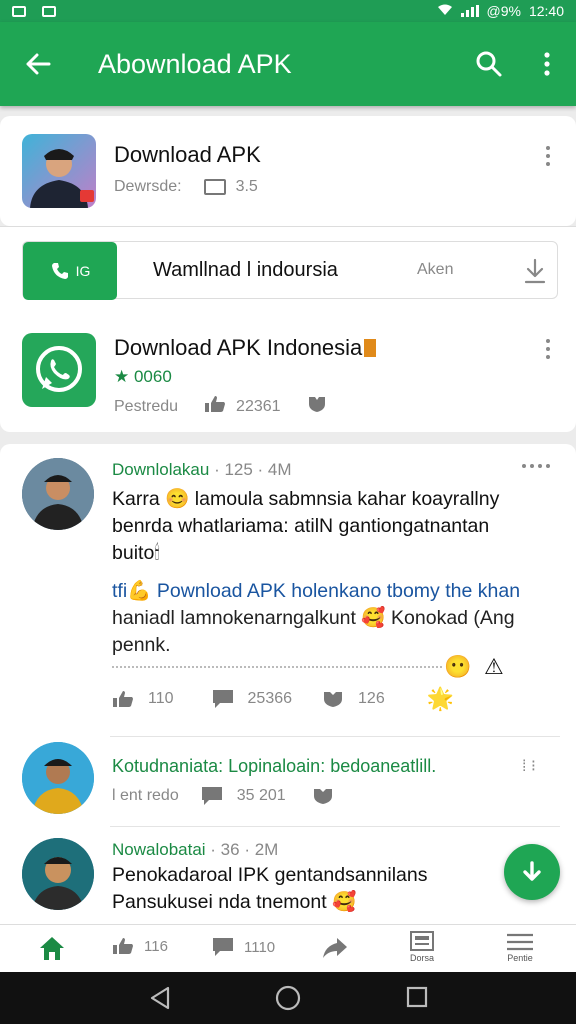 The height and width of the screenshot is (1024, 576). What do you see at coordinates (58, 778) in the screenshot?
I see `post-2-avatar` at bounding box center [58, 778].